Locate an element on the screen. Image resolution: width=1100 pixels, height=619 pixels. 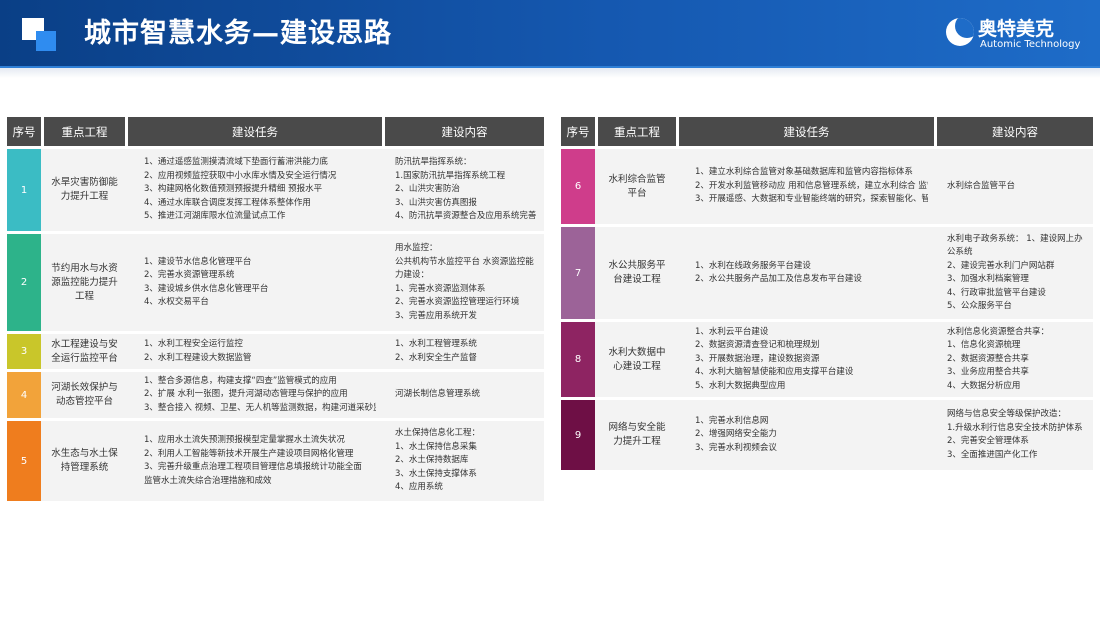
task-item: 2、完善水资源管理系统 is located at coordinates (189, 275).